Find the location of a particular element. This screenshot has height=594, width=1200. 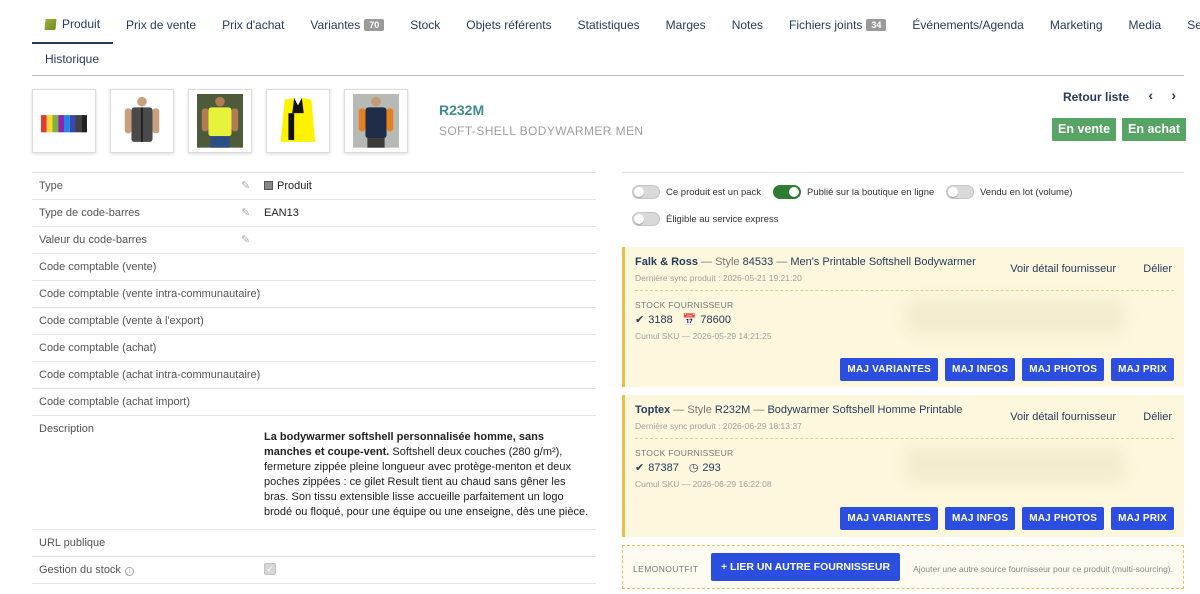

tab-variantes: Variantes 70 is located at coordinates (347, 25).